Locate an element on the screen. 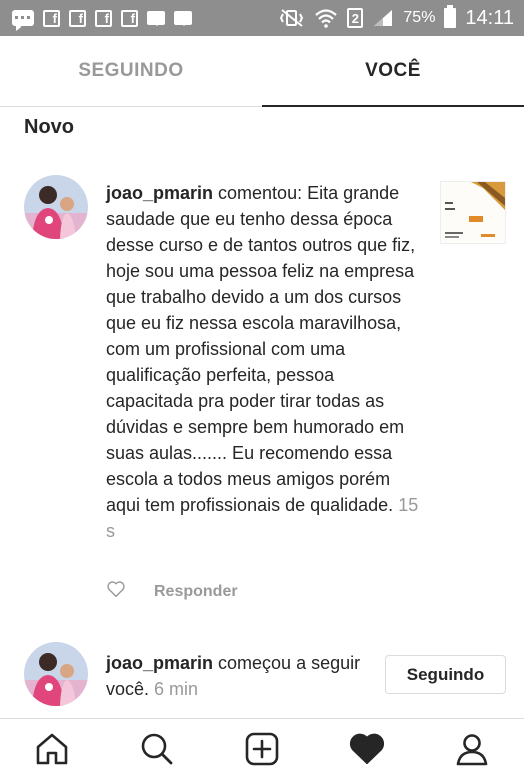 Image resolution: width=524 pixels, height=779 pixels. status-bar: f f f f 2 75% 14:11 is located at coordinates (262, 18).